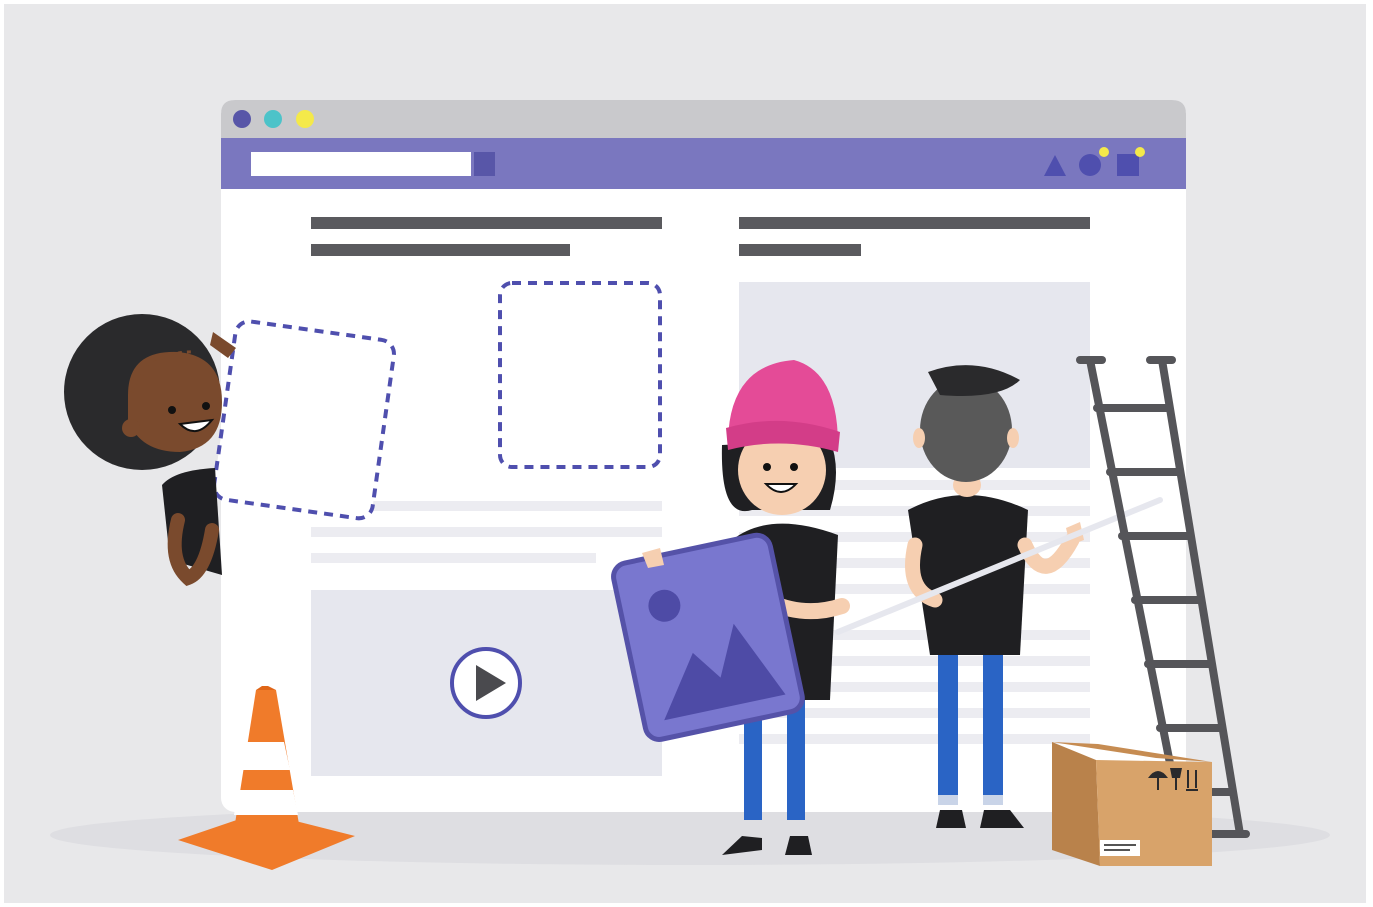 This screenshot has width=1373, height=907. Describe the element at coordinates (484, 164) in the screenshot. I see `address-go-button` at that location.